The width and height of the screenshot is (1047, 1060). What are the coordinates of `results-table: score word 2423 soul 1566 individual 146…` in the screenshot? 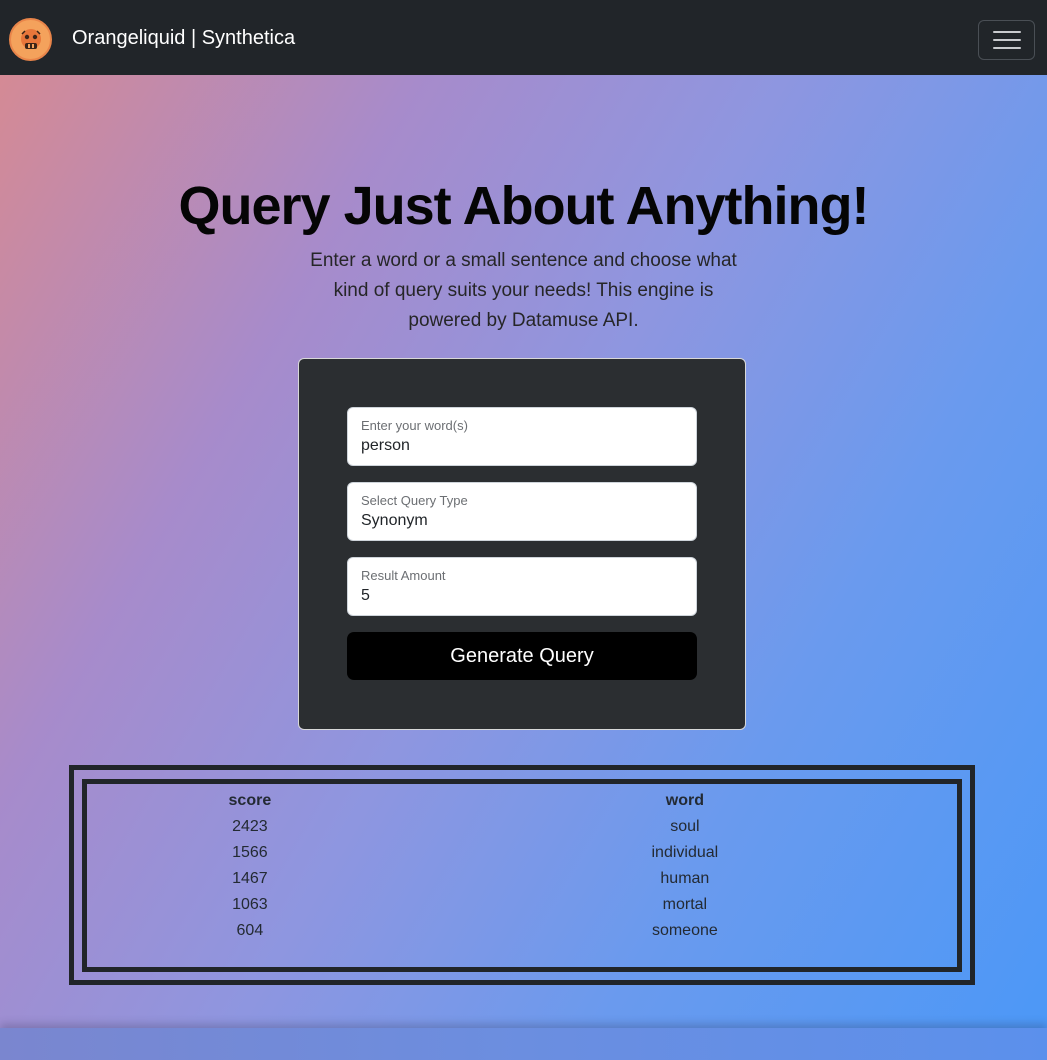 It's located at (522, 866).